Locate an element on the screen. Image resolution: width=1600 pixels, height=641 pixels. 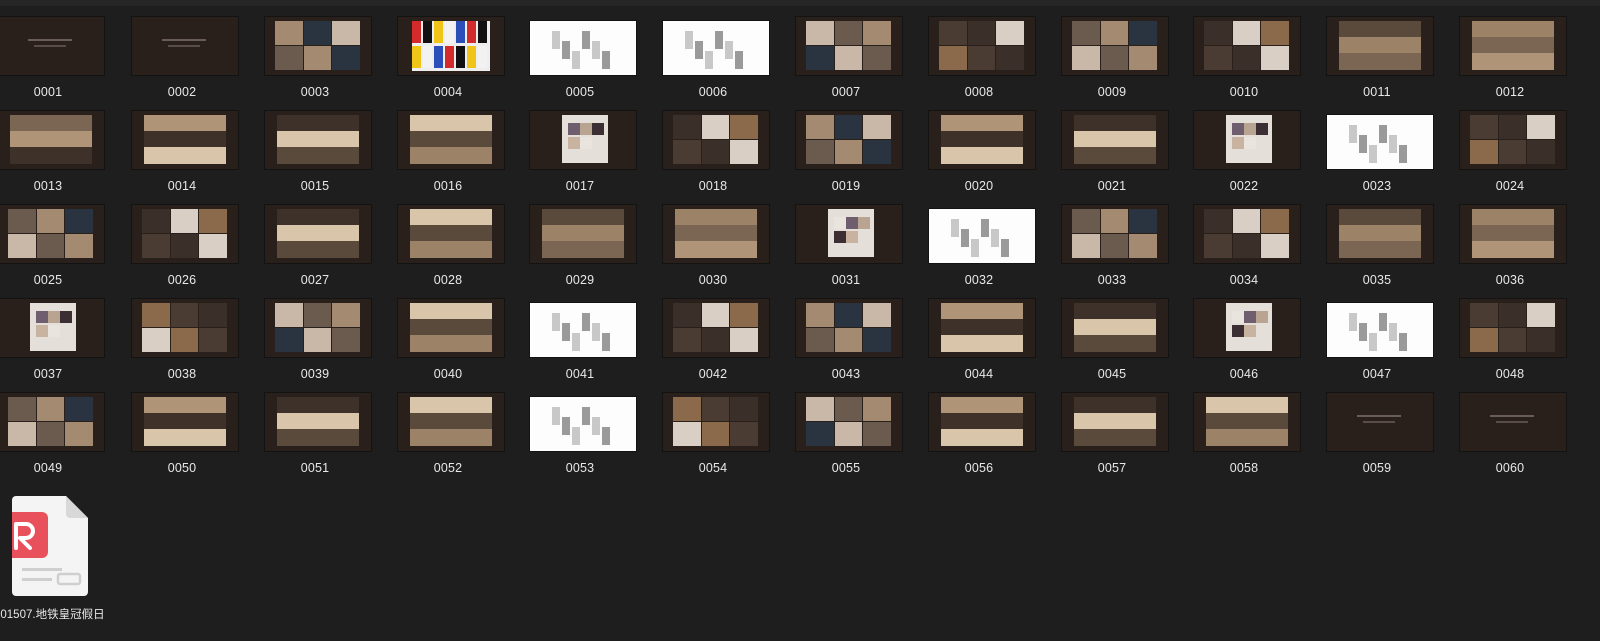
file-item: 0028 is located at coordinates (448, 246).